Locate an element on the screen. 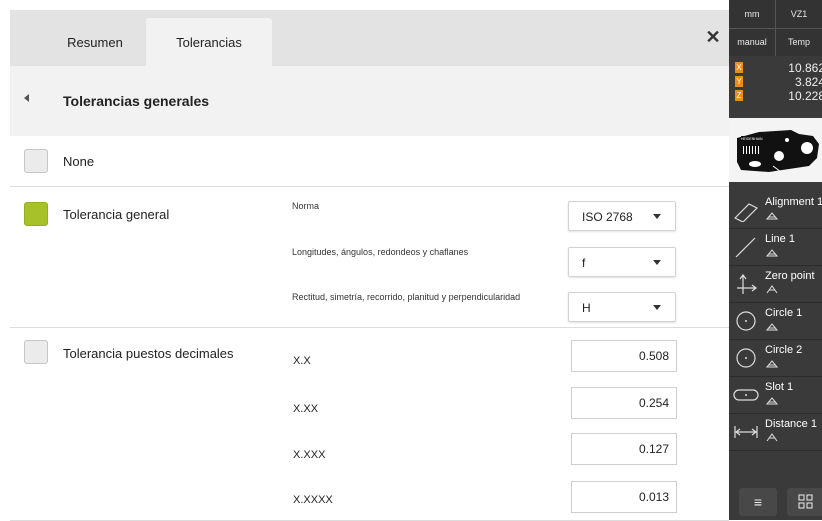 This screenshot has width=822, height=521. feature-item-circle-1: Circle 1 is located at coordinates (775, 321).